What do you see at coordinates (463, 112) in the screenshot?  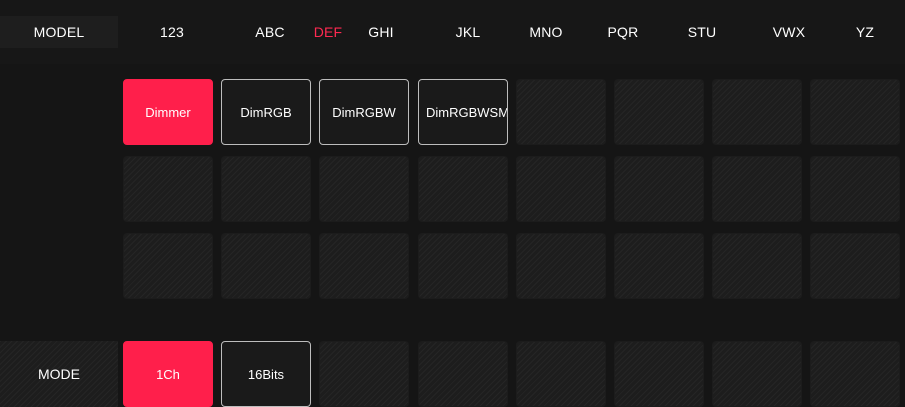 I see `model-button-dimrgbwsm: DimRGBWSM` at bounding box center [463, 112].